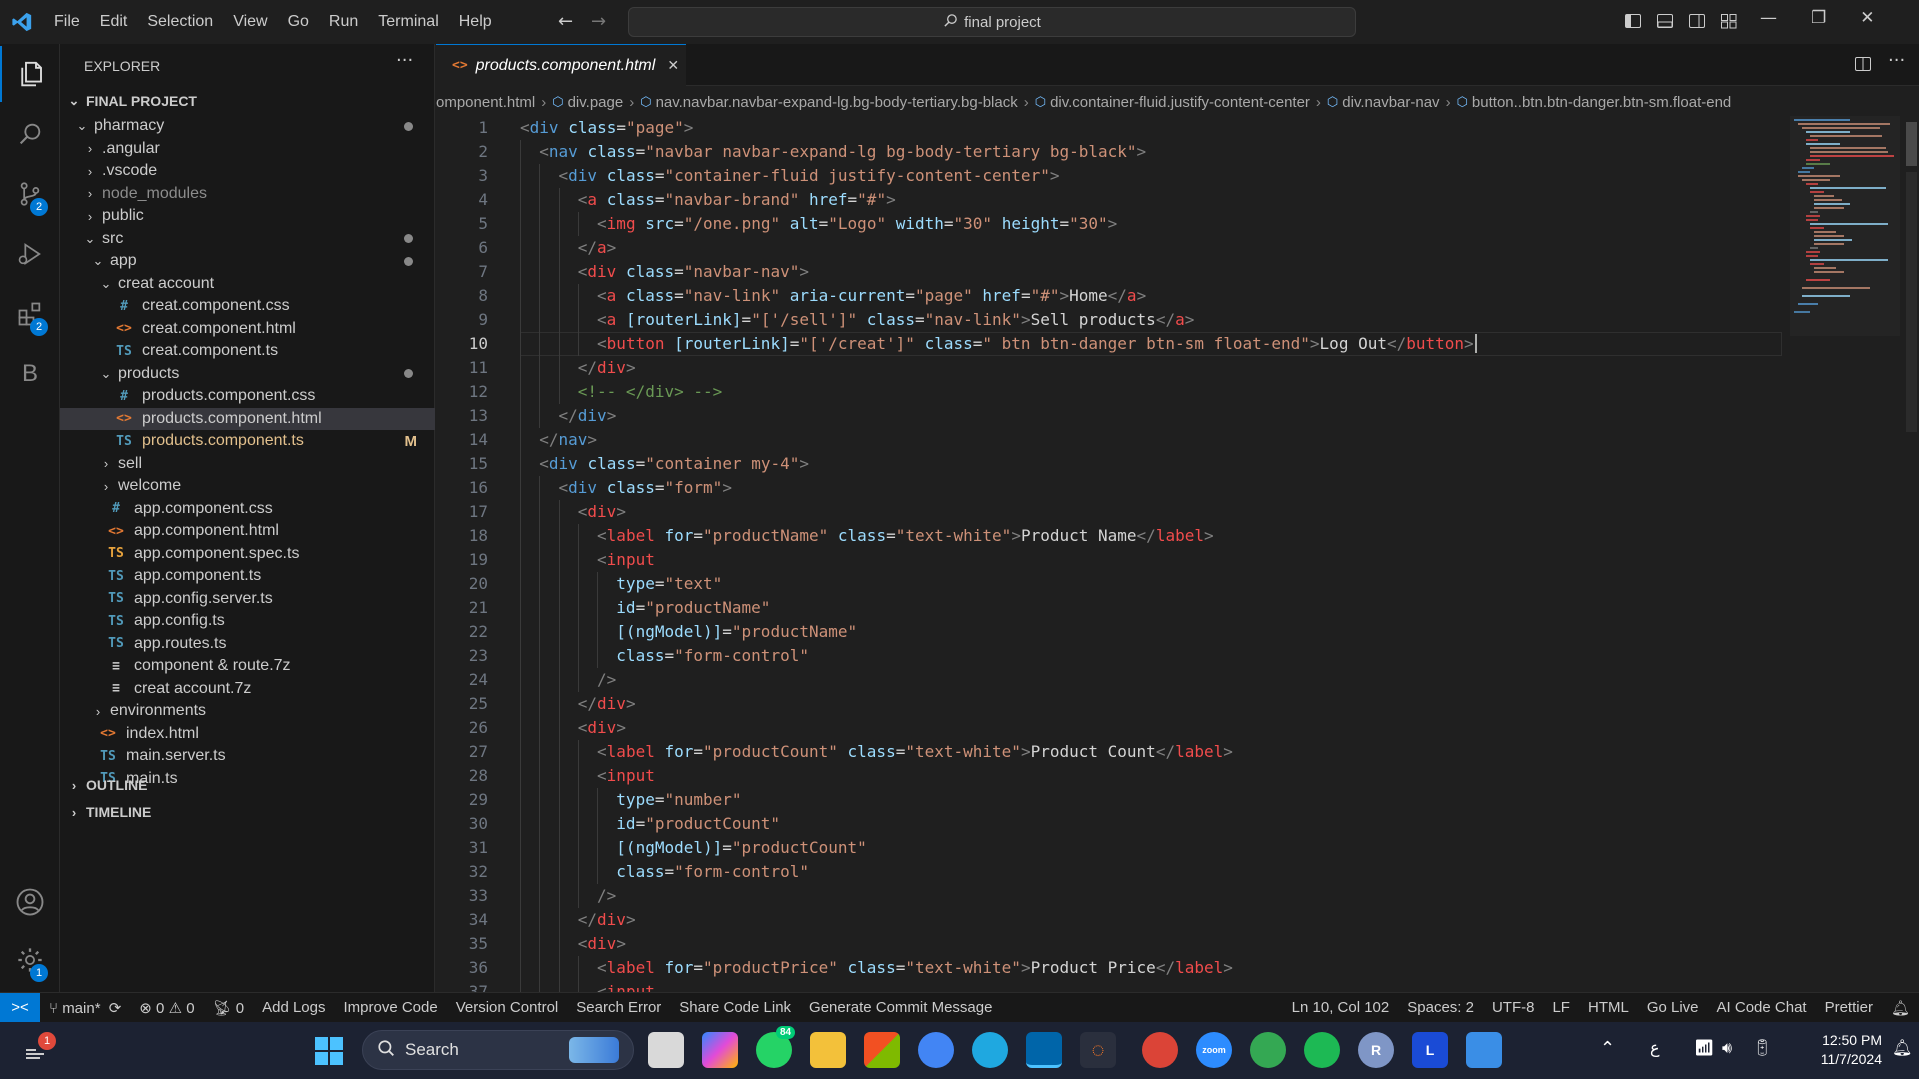 This screenshot has height=1079, width=1919. What do you see at coordinates (900, 1007) in the screenshot?
I see `status-generate-commit-message: Generate Commit Message` at bounding box center [900, 1007].